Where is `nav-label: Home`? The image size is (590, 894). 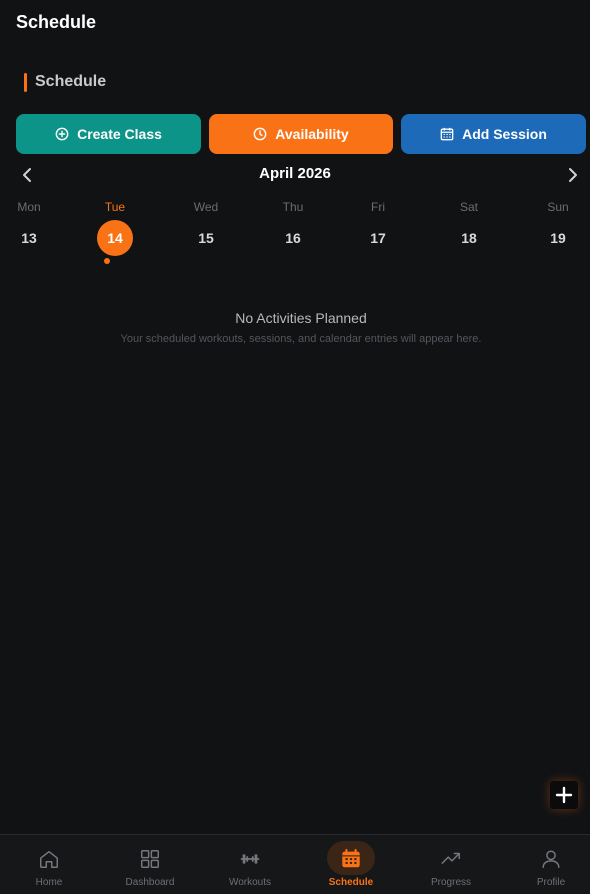 nav-label: Home is located at coordinates (49, 882).